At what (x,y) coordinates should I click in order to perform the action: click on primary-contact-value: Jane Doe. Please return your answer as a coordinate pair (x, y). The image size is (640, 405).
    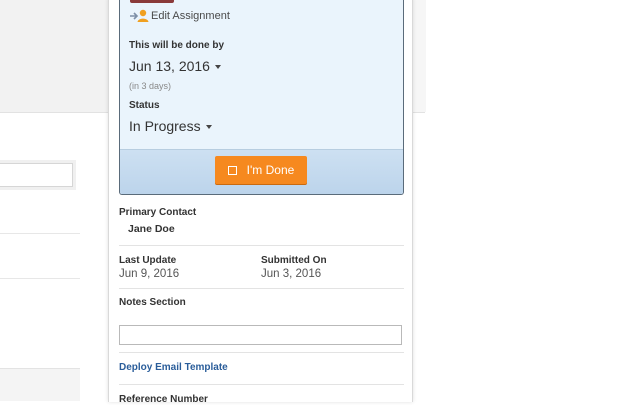
    Looking at the image, I should click on (151, 229).